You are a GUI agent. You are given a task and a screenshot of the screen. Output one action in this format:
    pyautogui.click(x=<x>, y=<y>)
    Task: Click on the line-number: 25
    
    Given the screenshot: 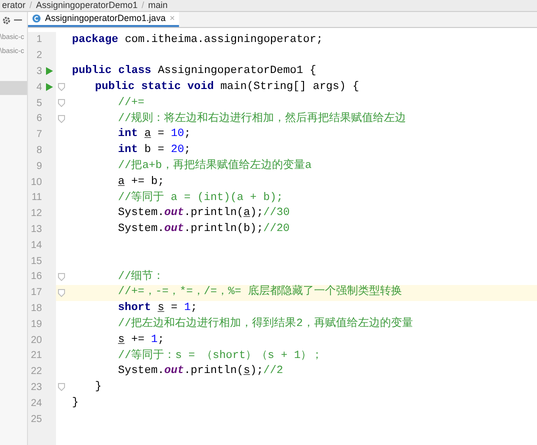 What is the action you would take?
    pyautogui.click(x=36, y=419)
    